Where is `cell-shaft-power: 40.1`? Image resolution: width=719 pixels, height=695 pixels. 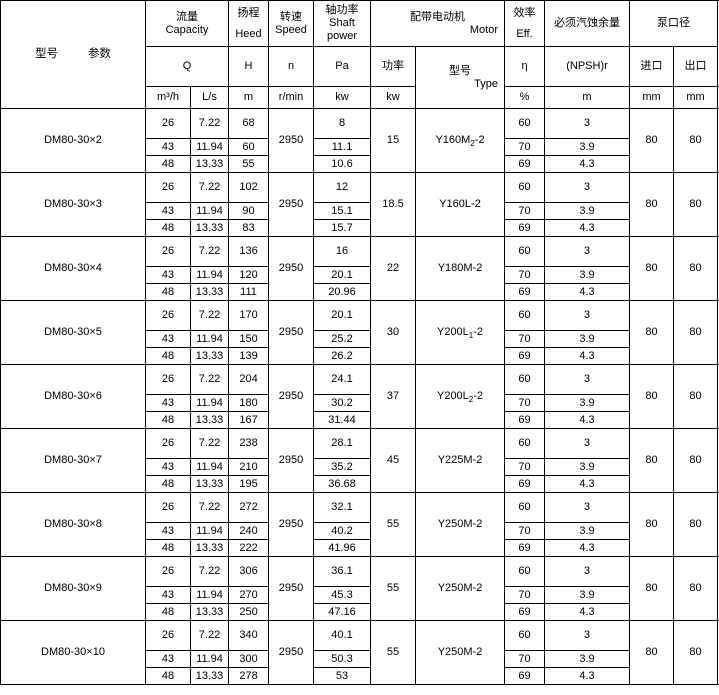
cell-shaft-power: 40.1 is located at coordinates (342, 635).